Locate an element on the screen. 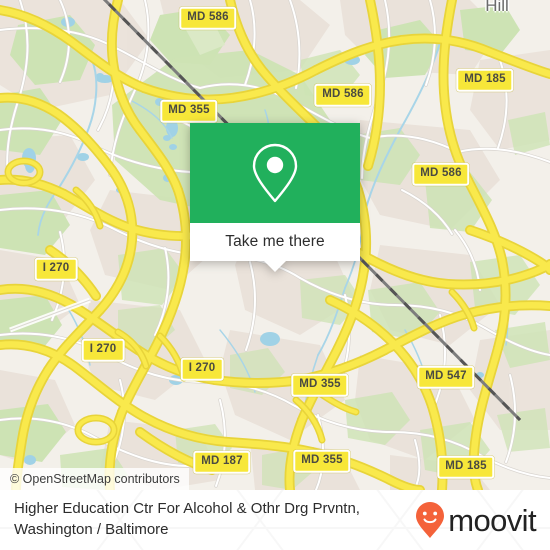 Image resolution: width=550 pixels, height=550 pixels. popup-pointer-tail is located at coordinates (275, 266).